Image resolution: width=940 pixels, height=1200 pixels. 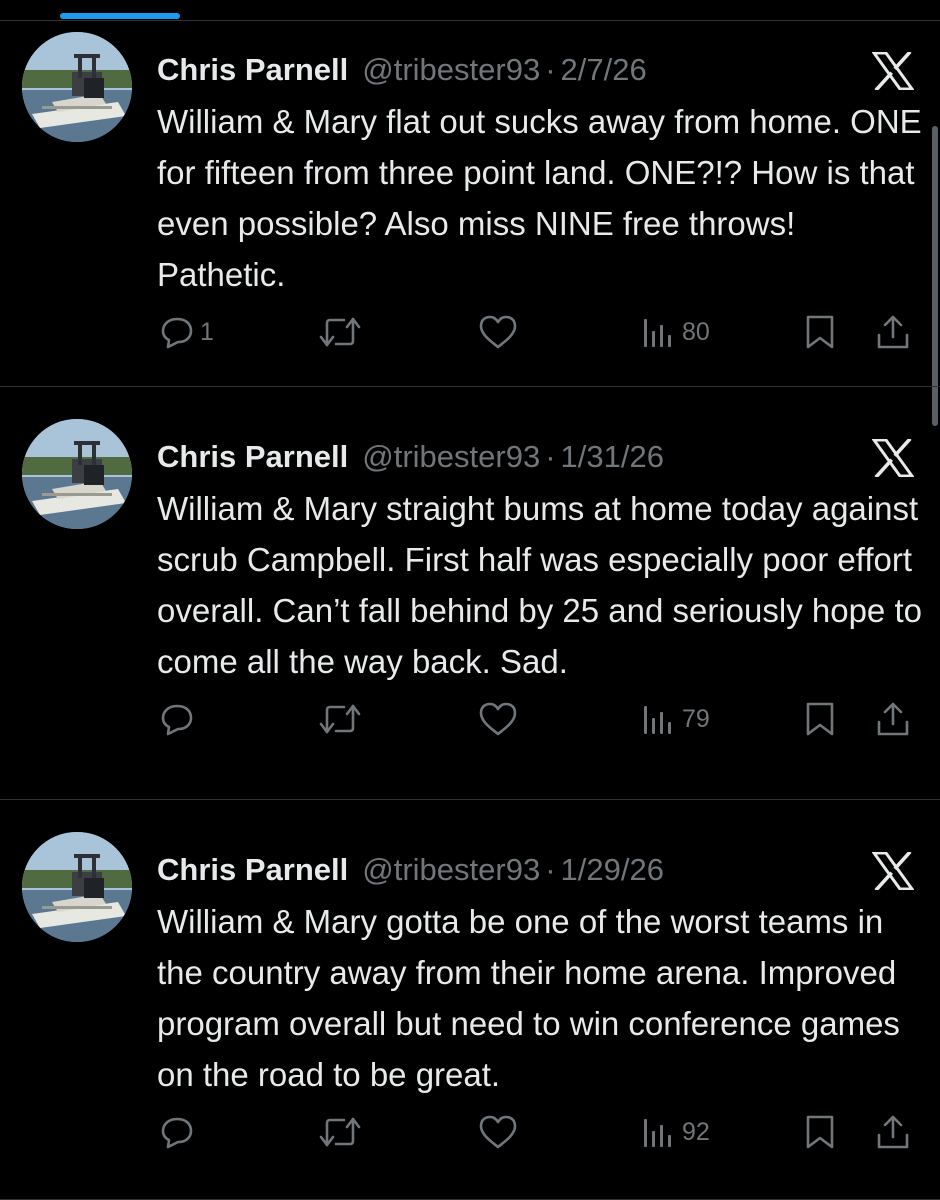 I want to click on views-count: 79, so click(x=696, y=719).